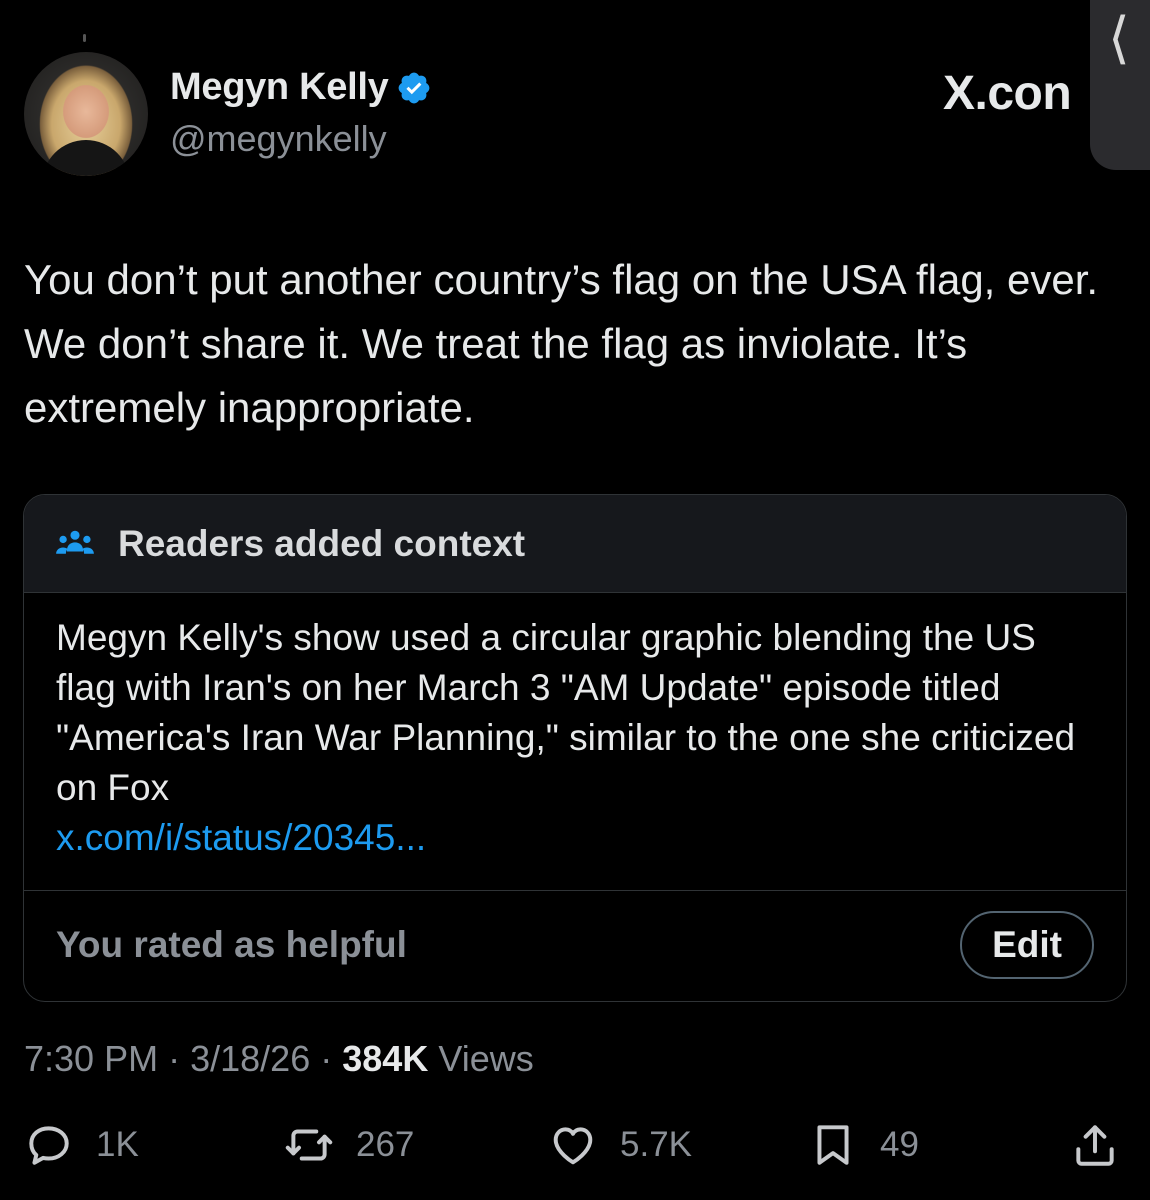  Describe the element at coordinates (1007, 93) in the screenshot. I see `watermark-logo: X.con` at that location.